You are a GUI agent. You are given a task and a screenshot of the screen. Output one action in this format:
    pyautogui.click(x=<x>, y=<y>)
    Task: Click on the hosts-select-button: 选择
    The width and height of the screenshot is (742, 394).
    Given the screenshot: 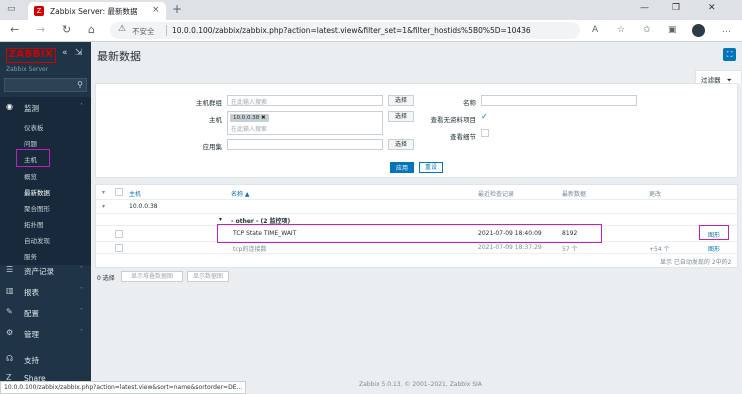 What is the action you would take?
    pyautogui.click(x=401, y=116)
    